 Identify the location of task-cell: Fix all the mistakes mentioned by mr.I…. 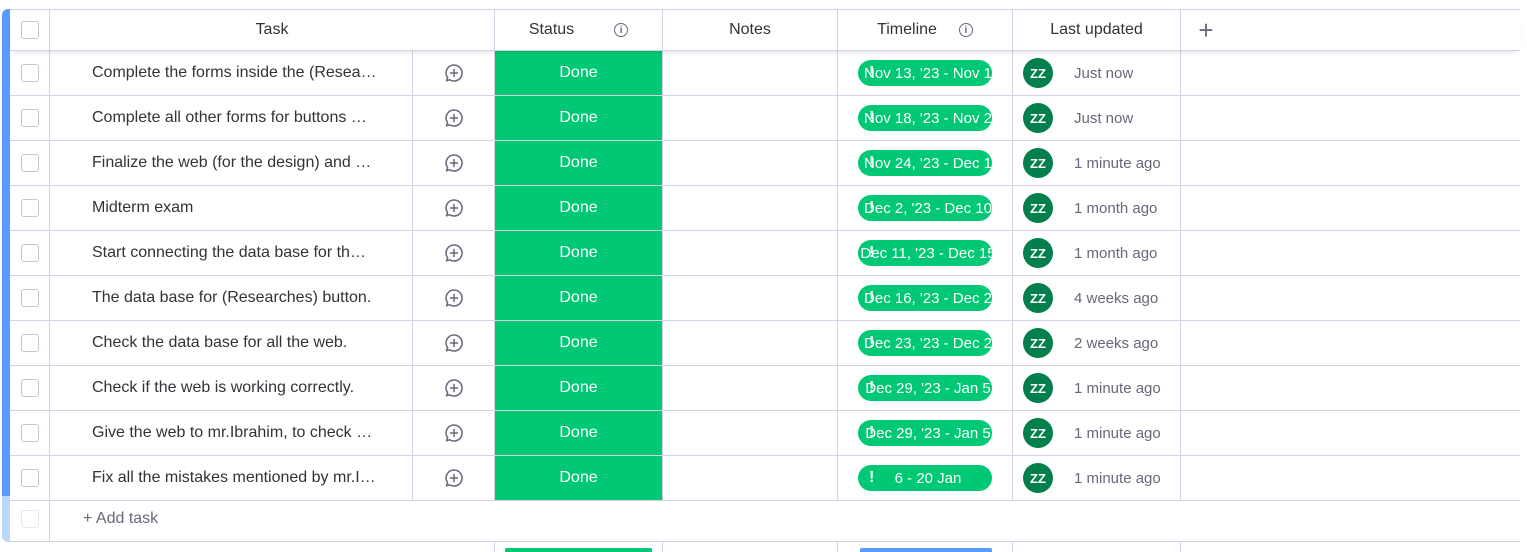
(231, 478).